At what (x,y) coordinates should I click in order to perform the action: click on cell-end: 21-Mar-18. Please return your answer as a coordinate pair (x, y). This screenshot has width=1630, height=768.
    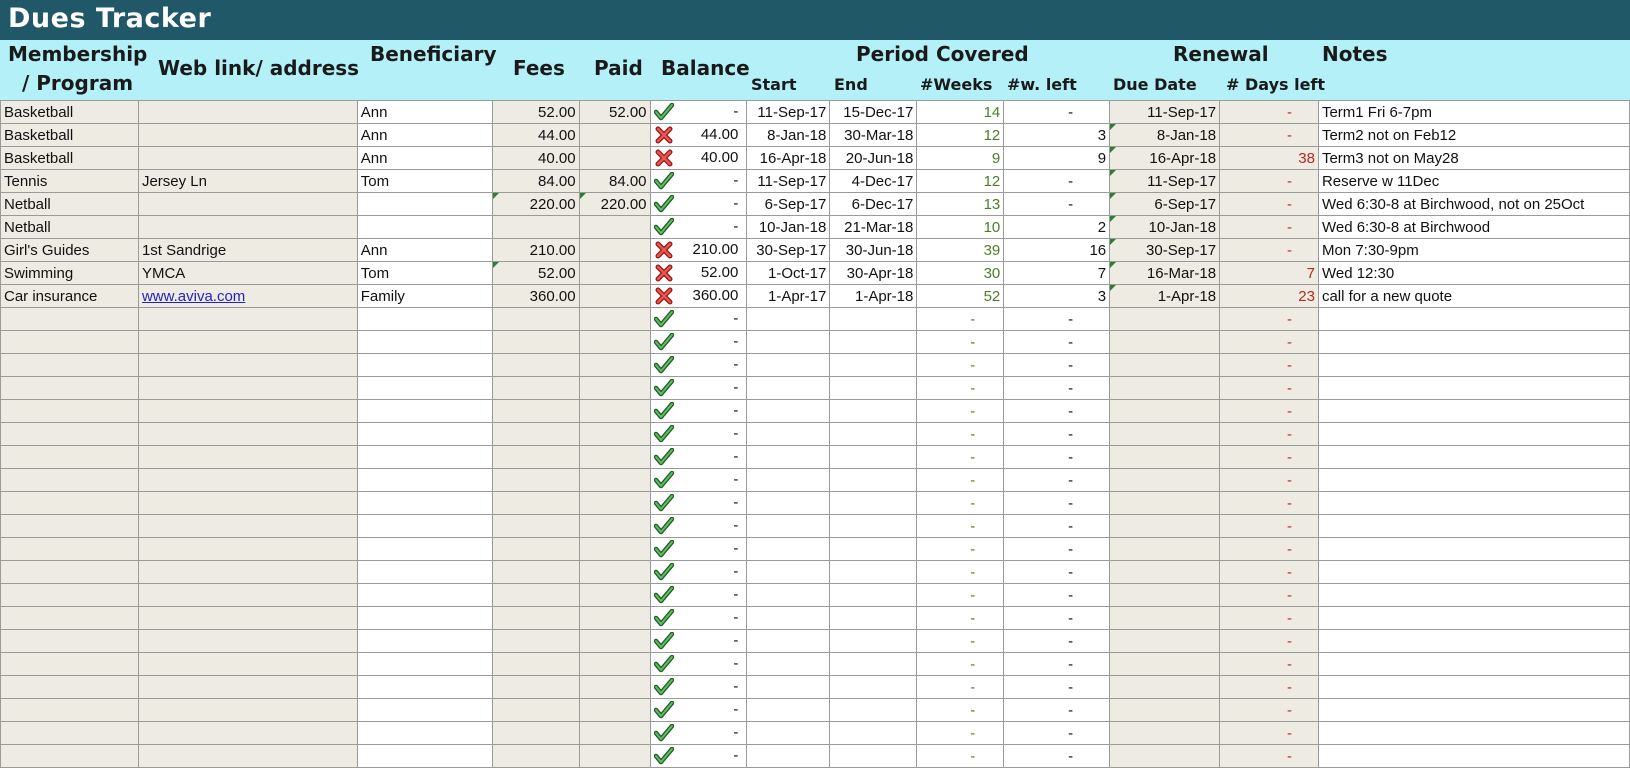
    Looking at the image, I should click on (873, 227).